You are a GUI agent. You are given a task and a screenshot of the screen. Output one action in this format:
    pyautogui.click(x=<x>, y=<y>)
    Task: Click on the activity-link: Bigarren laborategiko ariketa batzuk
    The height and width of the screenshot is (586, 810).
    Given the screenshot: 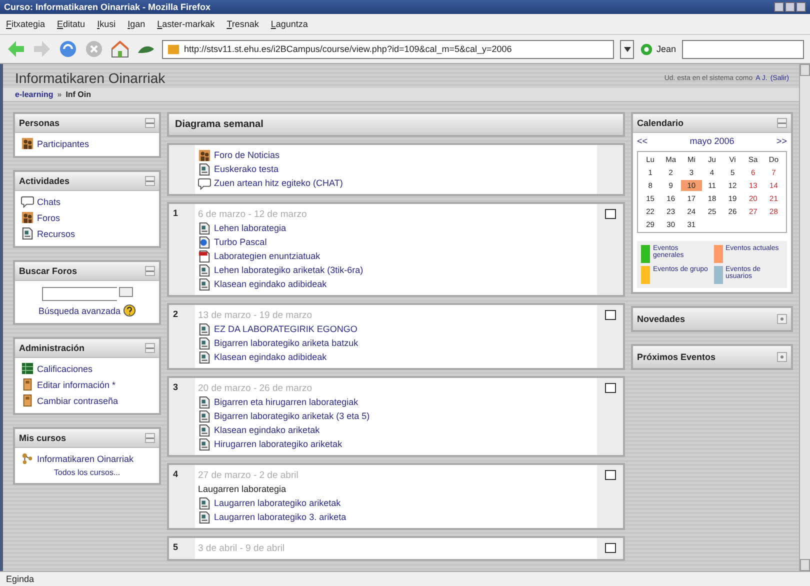 What is the action you would take?
    pyautogui.click(x=286, y=343)
    